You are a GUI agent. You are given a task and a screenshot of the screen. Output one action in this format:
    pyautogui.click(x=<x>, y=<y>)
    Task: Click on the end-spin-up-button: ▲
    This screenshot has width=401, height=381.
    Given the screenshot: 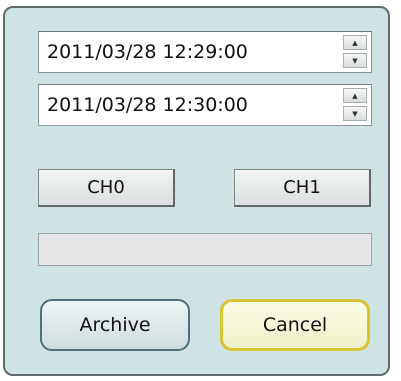 What is the action you would take?
    pyautogui.click(x=355, y=95)
    